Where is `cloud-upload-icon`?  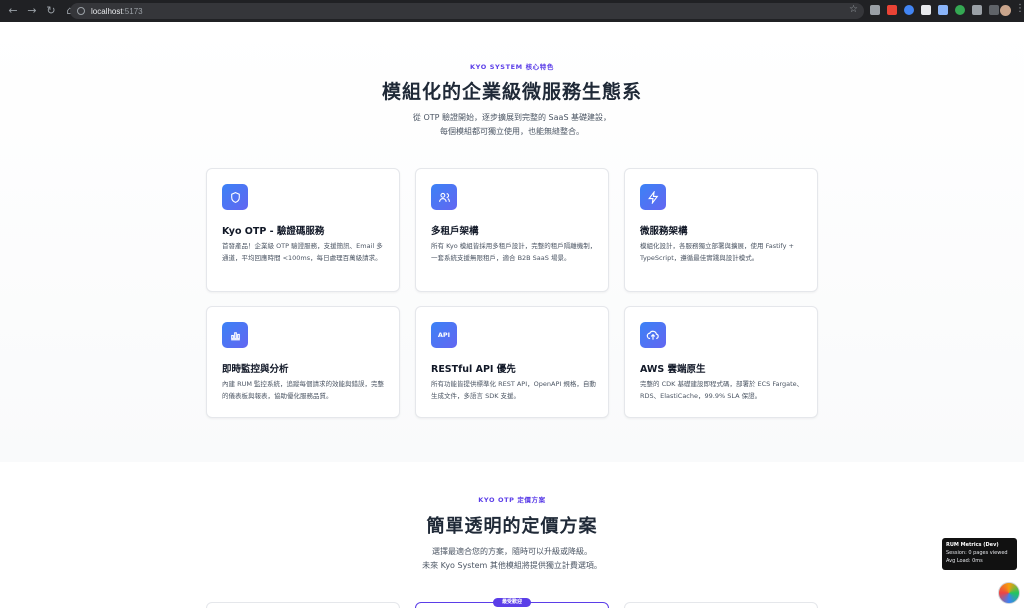
cloud-upload-icon is located at coordinates (653, 335).